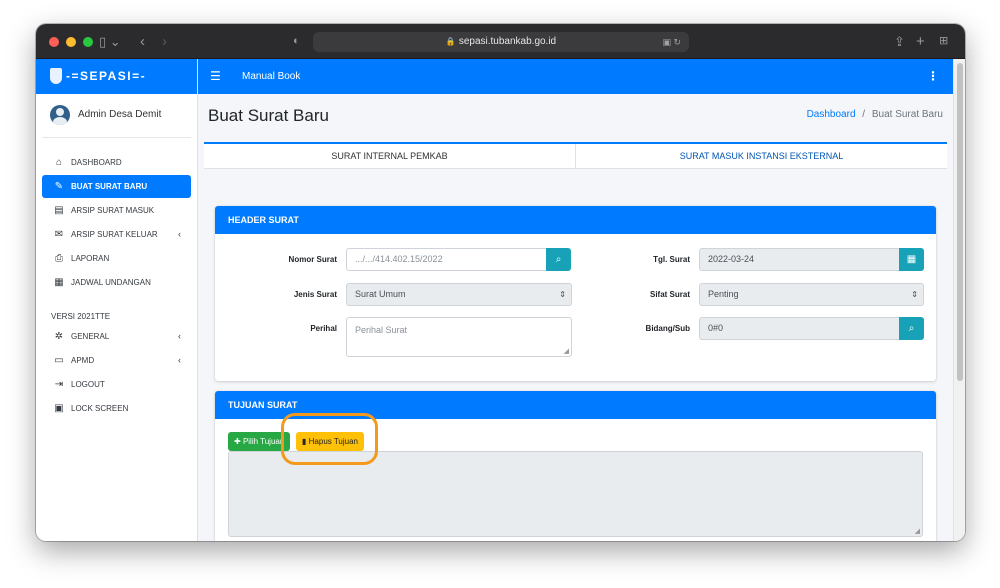 The height and width of the screenshot is (588, 1000). I want to click on tgl-surat-input: 2022-03-24, so click(799, 259).